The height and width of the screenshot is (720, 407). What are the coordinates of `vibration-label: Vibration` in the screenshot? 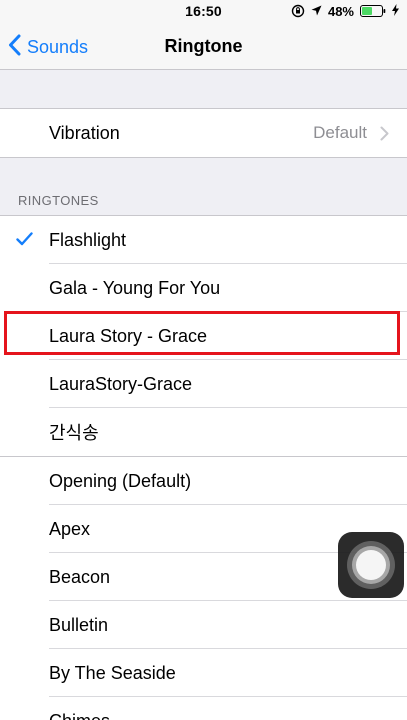 It's located at (84, 132).